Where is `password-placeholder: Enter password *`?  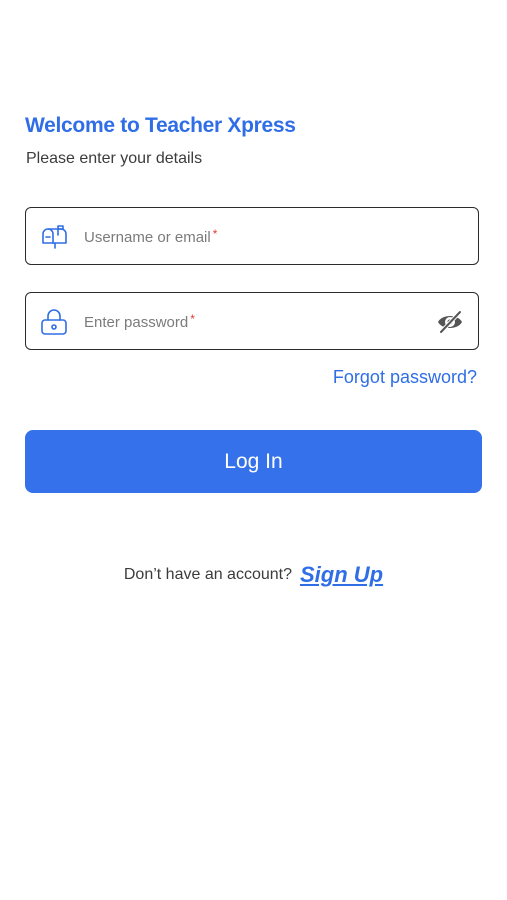 password-placeholder: Enter password * is located at coordinates (139, 321).